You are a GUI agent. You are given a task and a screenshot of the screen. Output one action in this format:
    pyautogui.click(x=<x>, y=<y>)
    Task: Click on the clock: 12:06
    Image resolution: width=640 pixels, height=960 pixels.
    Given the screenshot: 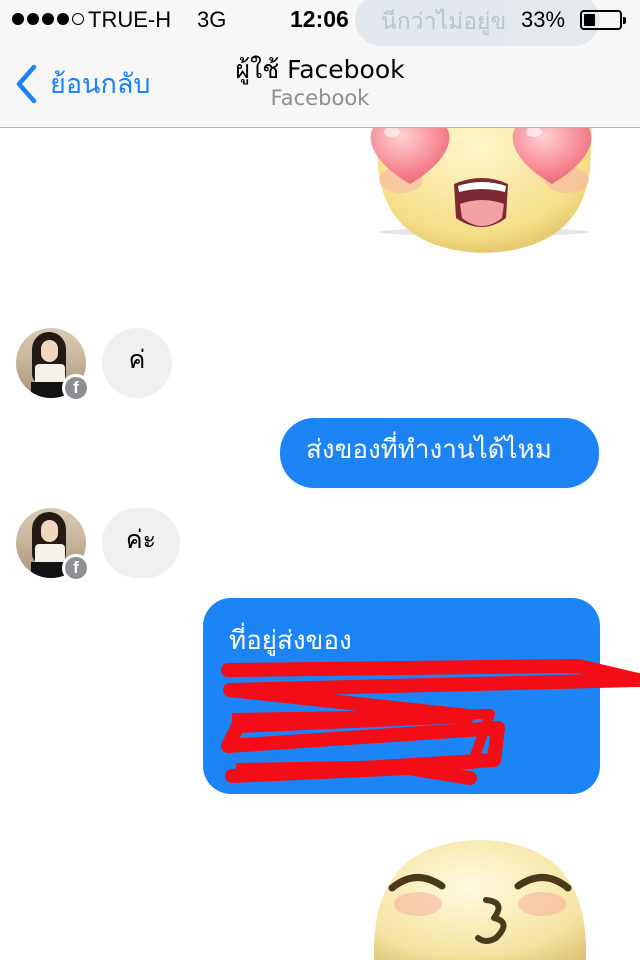 What is the action you would take?
    pyautogui.click(x=319, y=19)
    